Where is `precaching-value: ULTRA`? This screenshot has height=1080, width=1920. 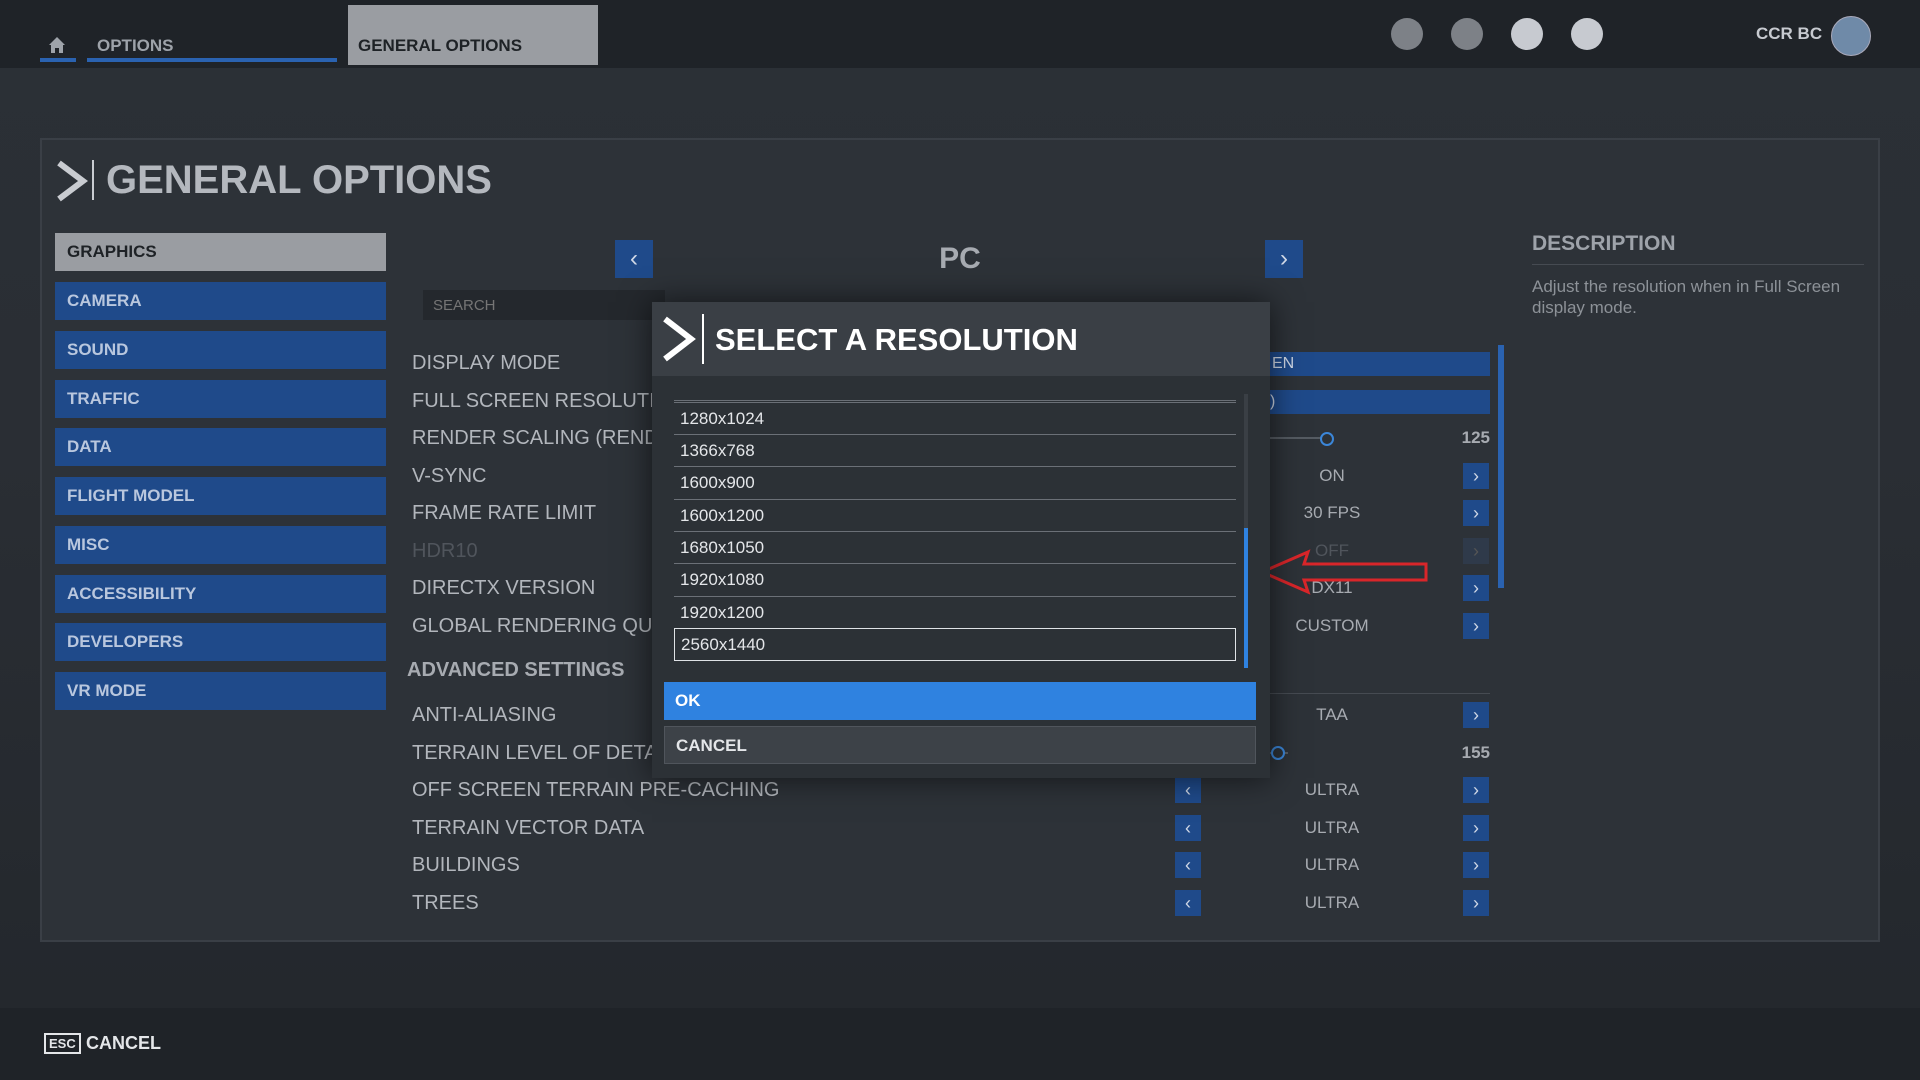
precaching-value: ULTRA is located at coordinates (1332, 789).